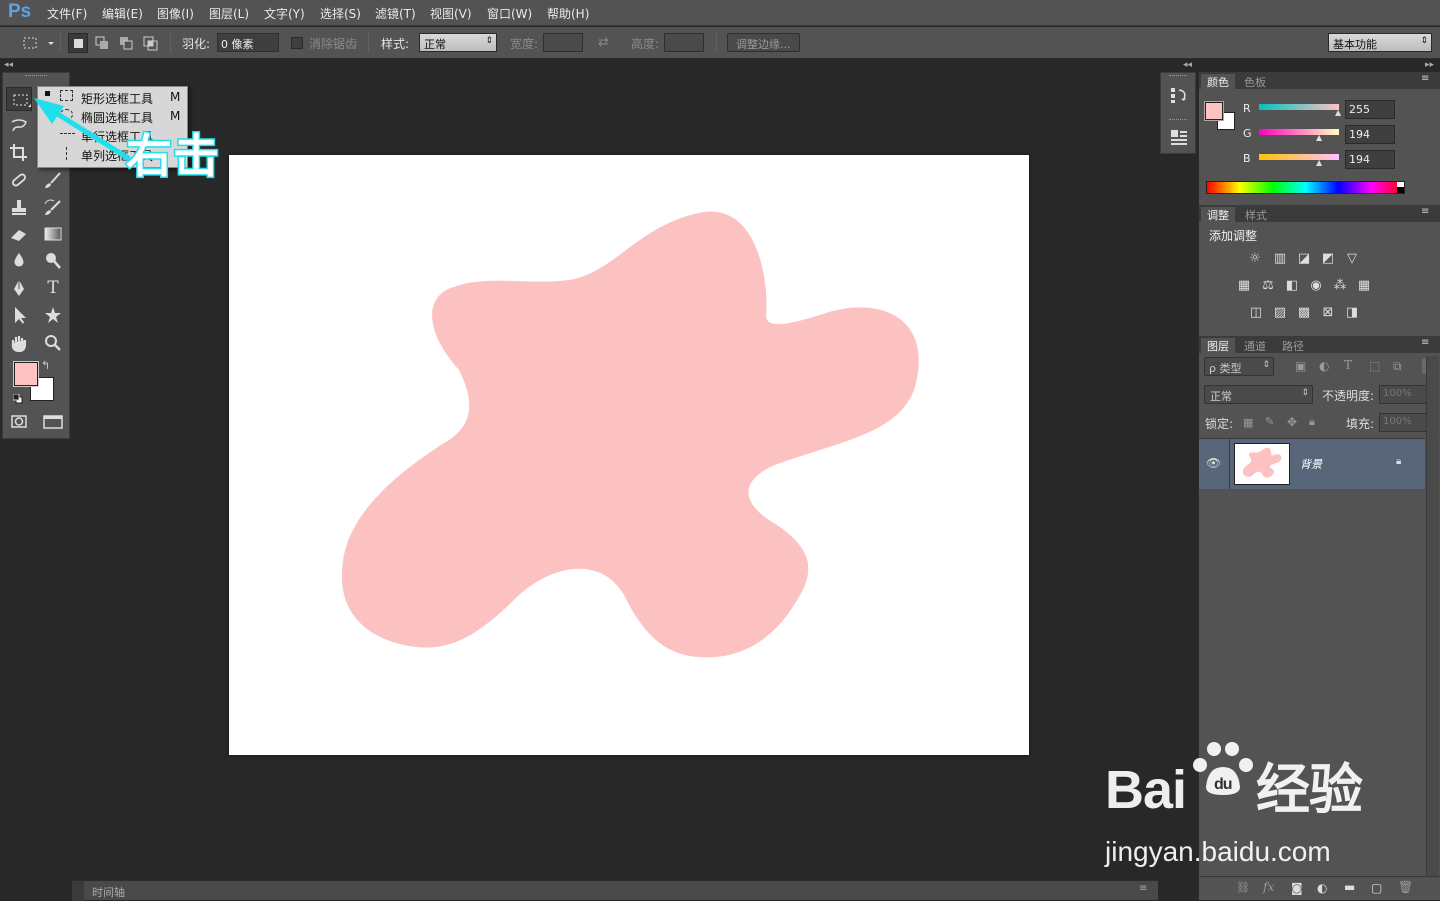 This screenshot has height=901, width=1440. What do you see at coordinates (395, 13) in the screenshot?
I see `menu-filter: 滤镜(T)` at bounding box center [395, 13].